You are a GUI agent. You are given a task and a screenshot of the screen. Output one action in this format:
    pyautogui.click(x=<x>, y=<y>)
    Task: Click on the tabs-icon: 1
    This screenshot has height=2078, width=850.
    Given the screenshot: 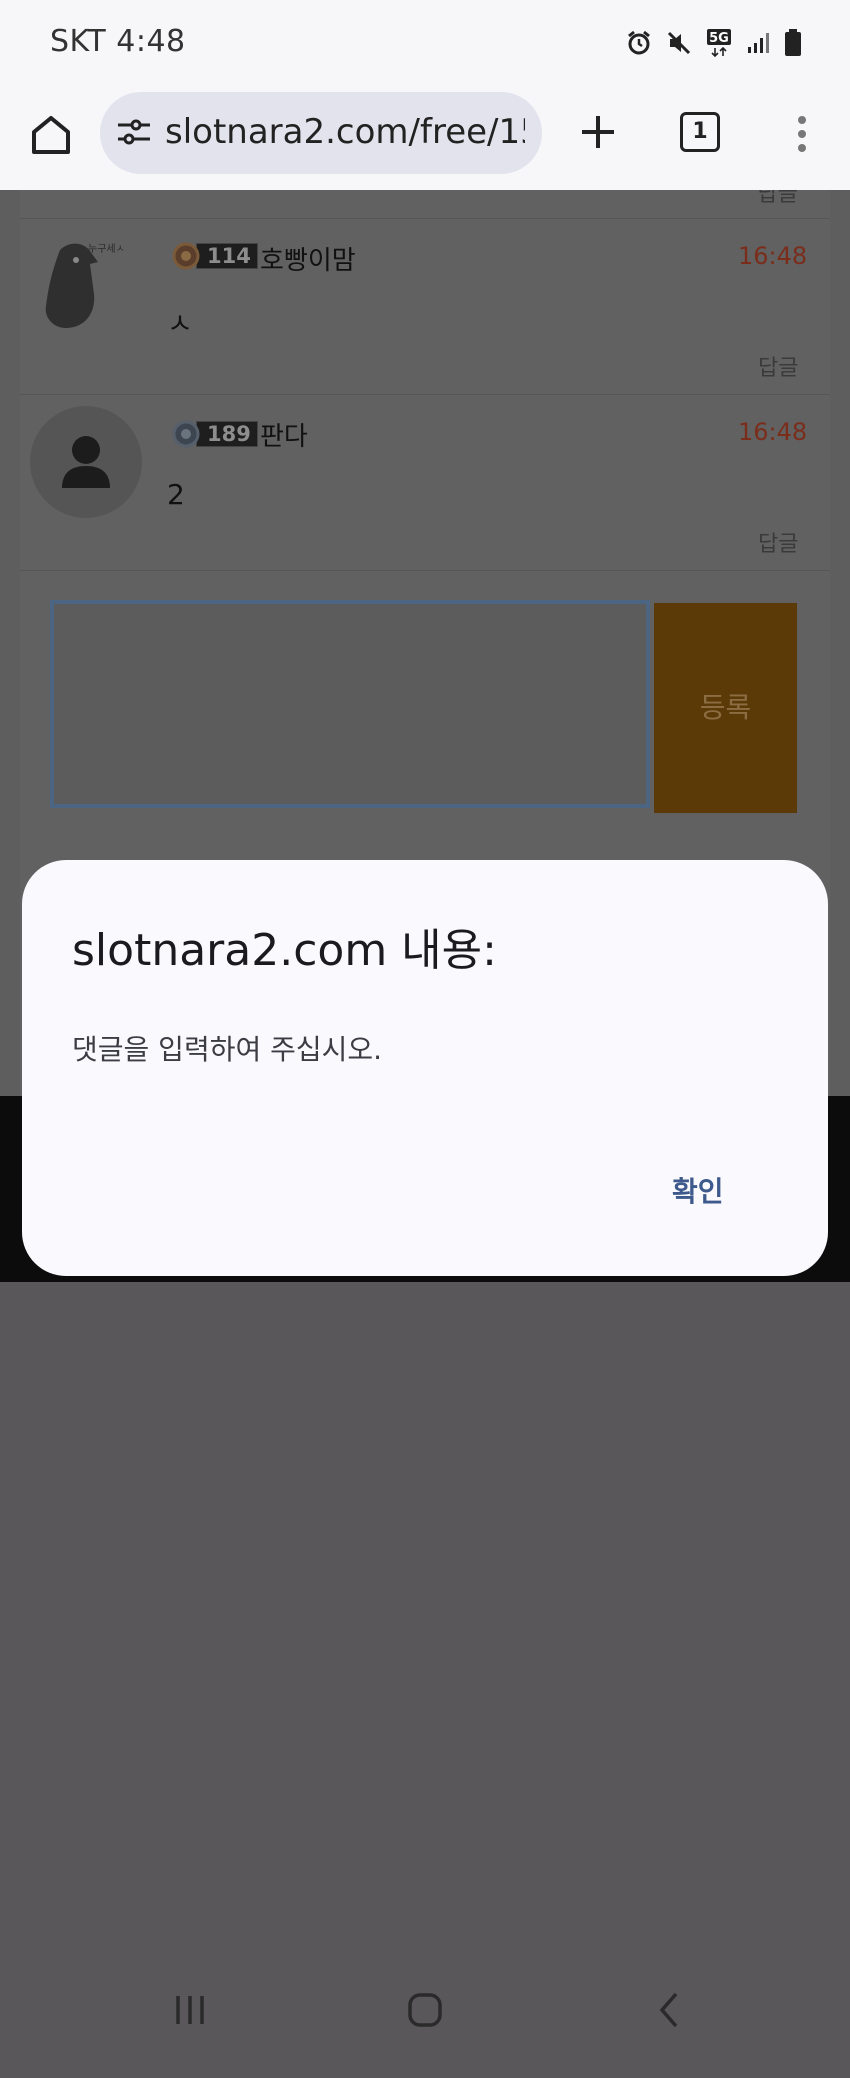 What is the action you would take?
    pyautogui.click(x=700, y=132)
    